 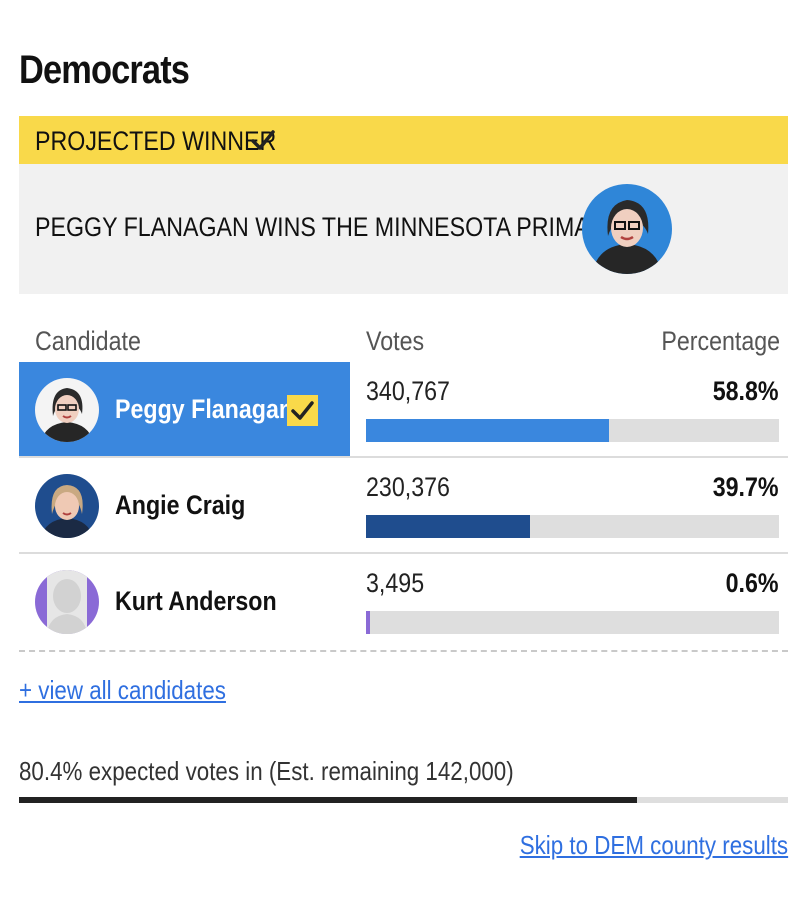 I want to click on vote-percentage: 0.6%, so click(x=752, y=583).